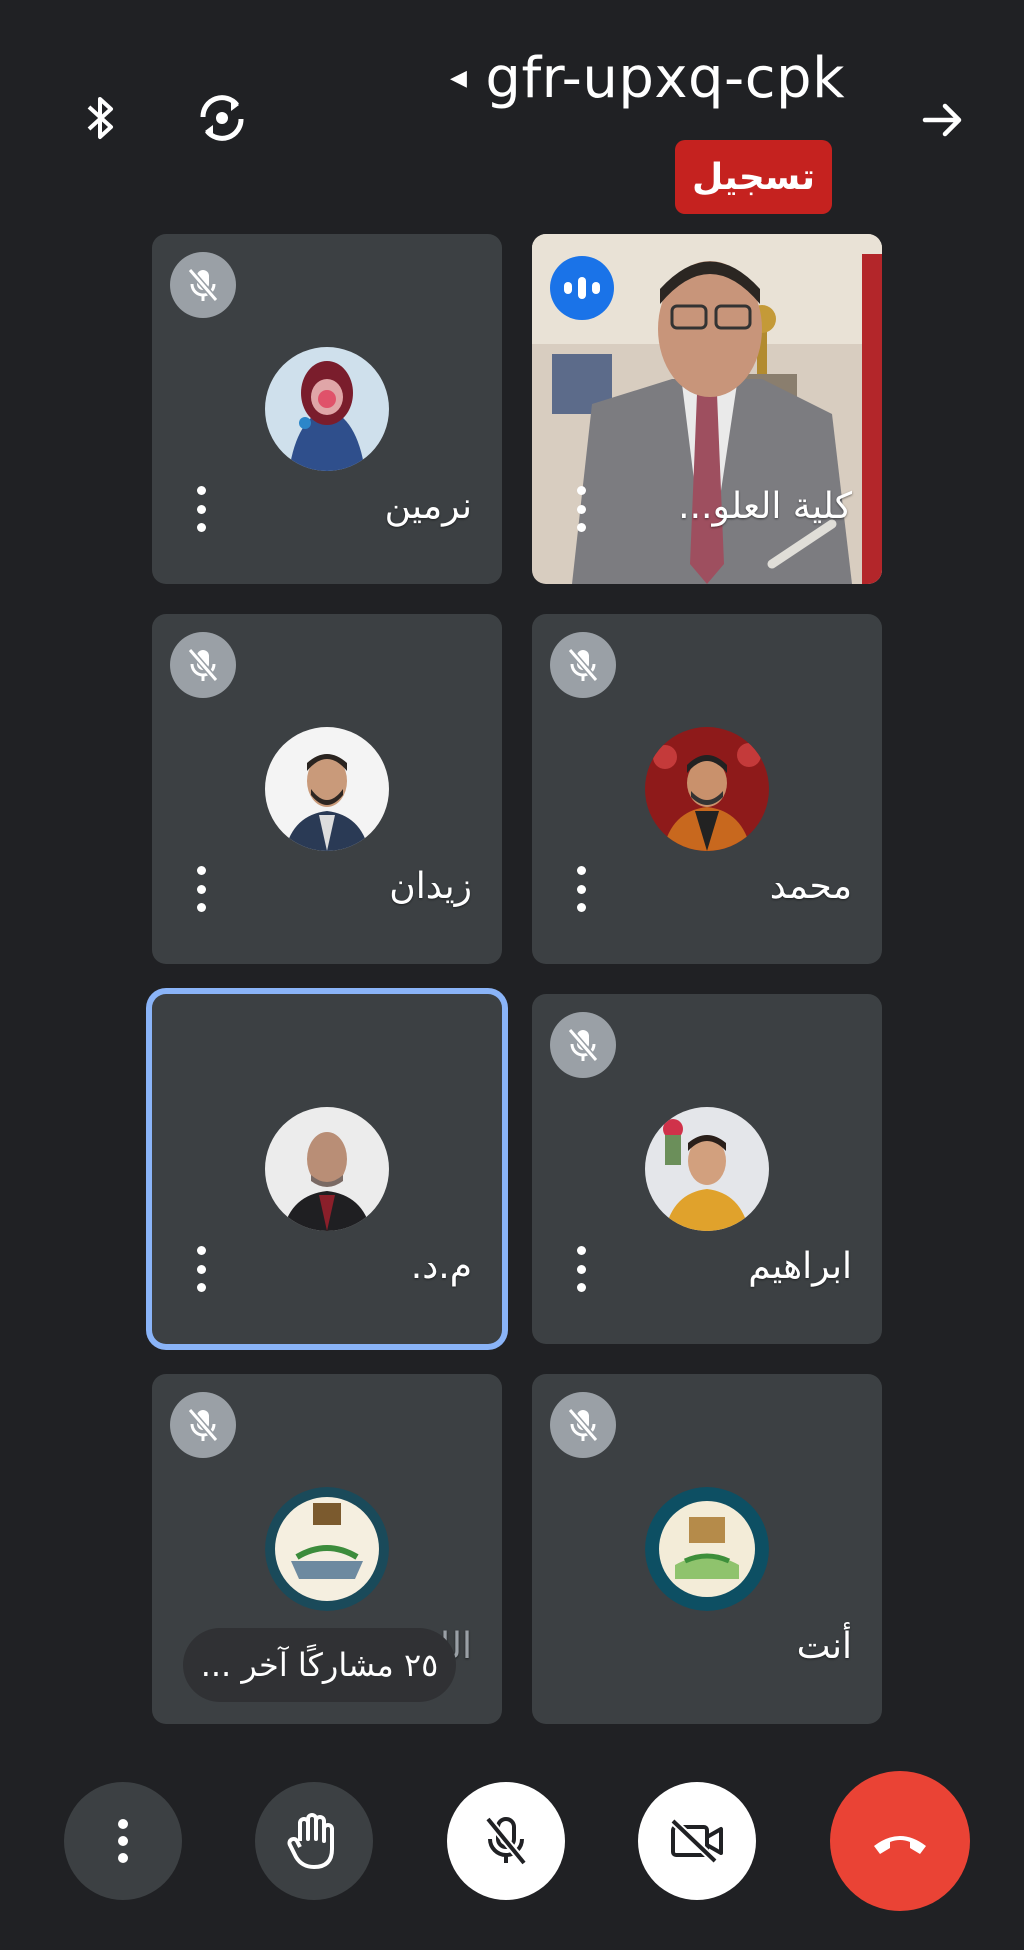 The width and height of the screenshot is (1024, 1950). I want to click on switch-camera-icon, so click(222, 118).